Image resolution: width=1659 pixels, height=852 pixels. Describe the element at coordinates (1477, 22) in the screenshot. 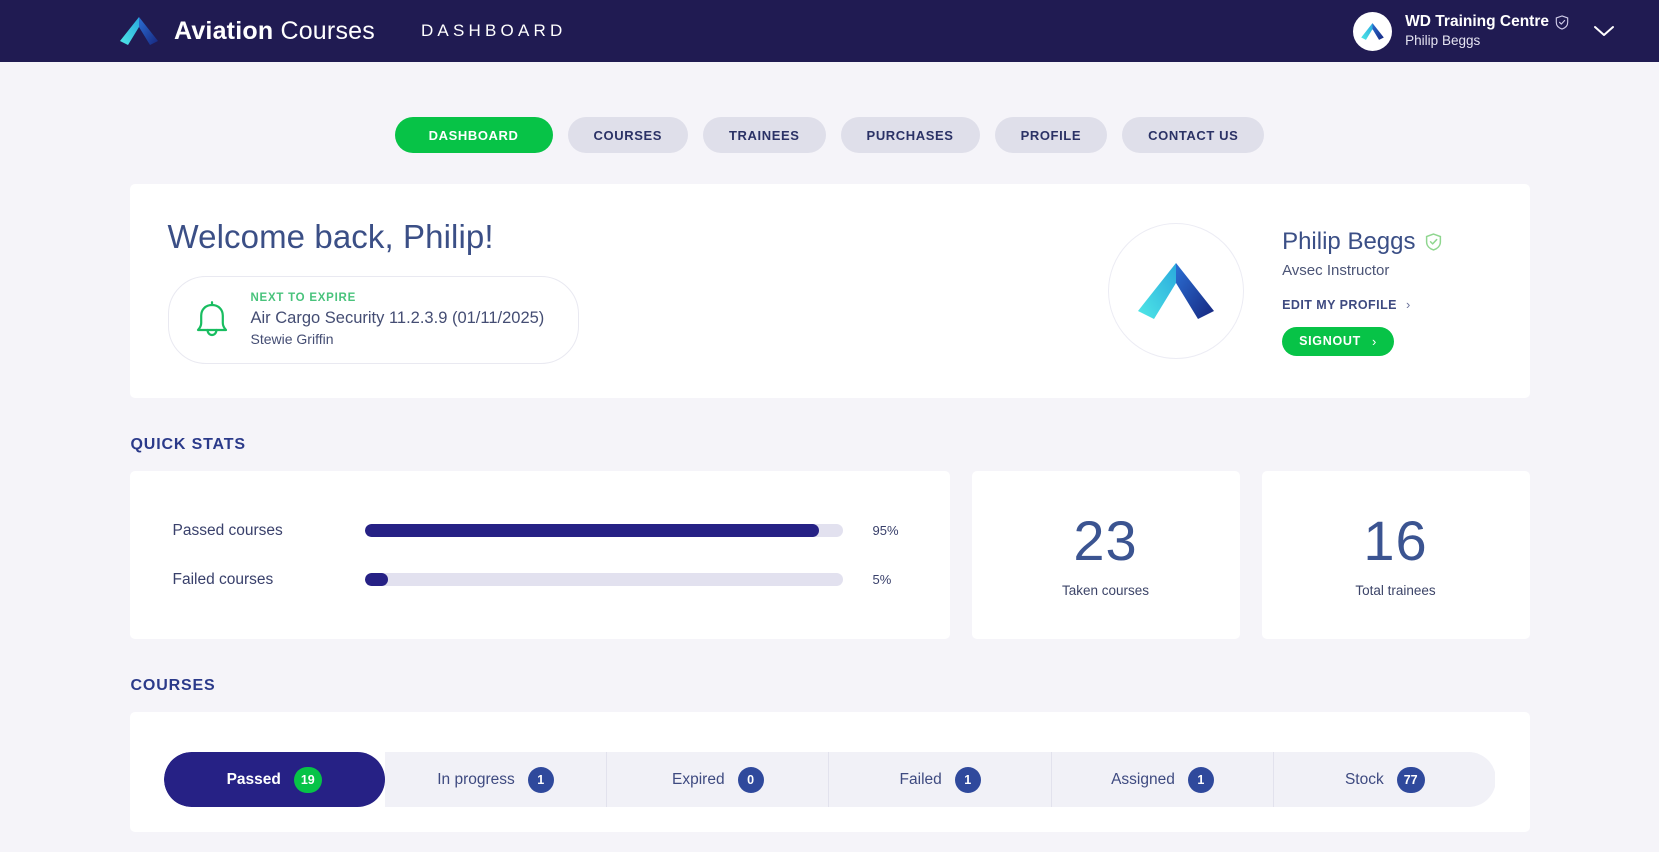

I see `account-org-name: WD Training Centre` at that location.